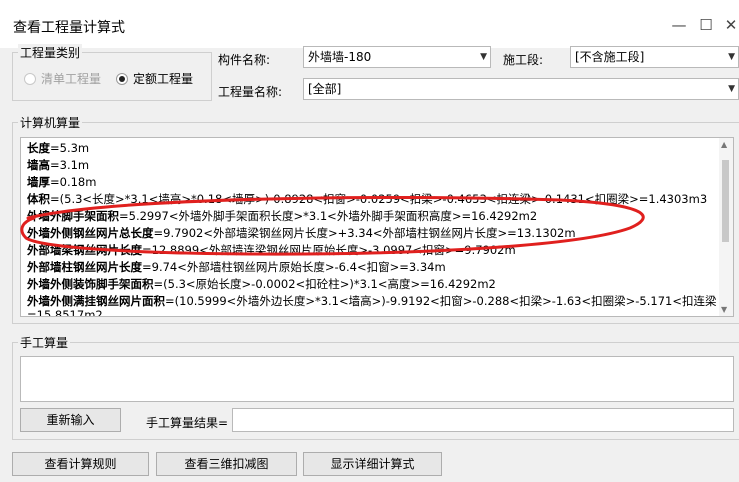 This screenshot has width=739, height=482. Describe the element at coordinates (724, 144) in the screenshot. I see `scroll-up-icon: ▲` at that location.